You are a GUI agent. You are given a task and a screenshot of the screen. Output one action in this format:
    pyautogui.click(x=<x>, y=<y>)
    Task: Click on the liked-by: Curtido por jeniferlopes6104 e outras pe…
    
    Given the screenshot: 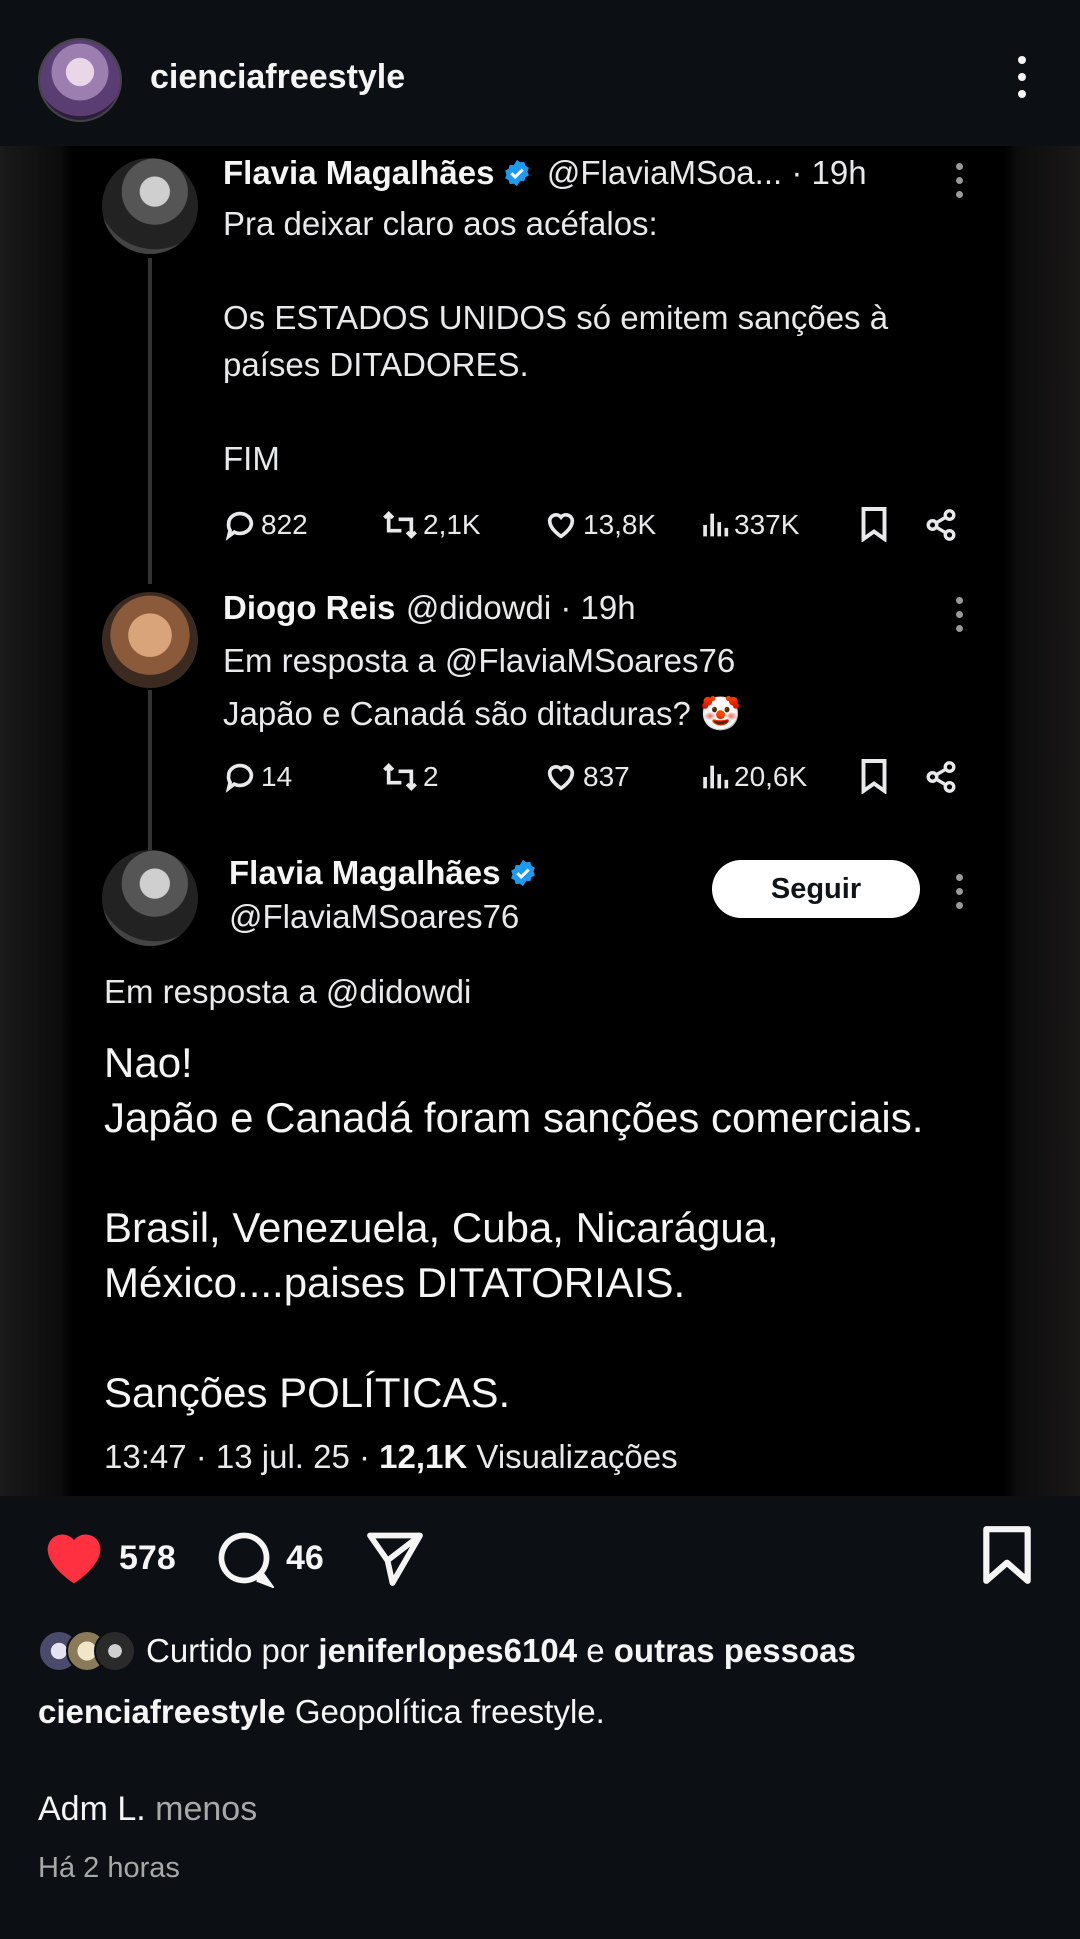 What is the action you would take?
    pyautogui.click(x=447, y=1651)
    